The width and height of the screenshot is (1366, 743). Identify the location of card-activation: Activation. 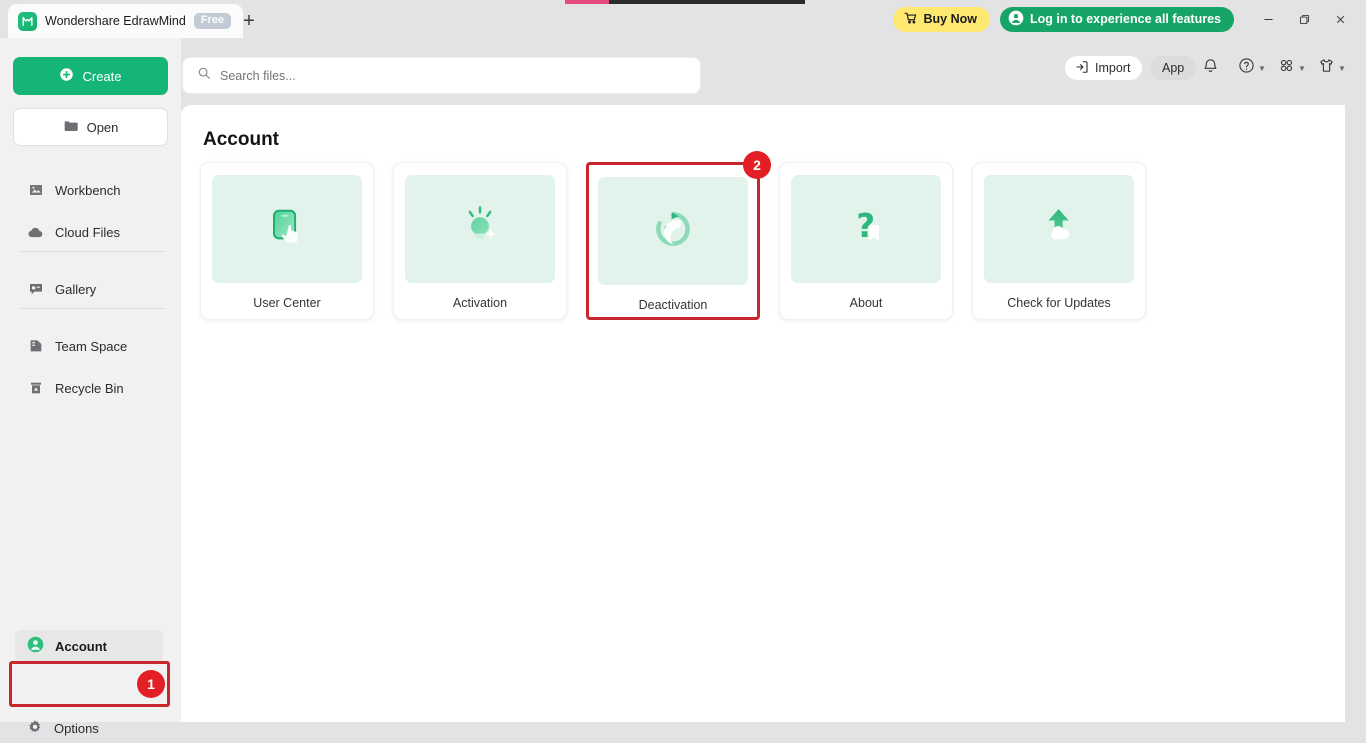
(480, 241).